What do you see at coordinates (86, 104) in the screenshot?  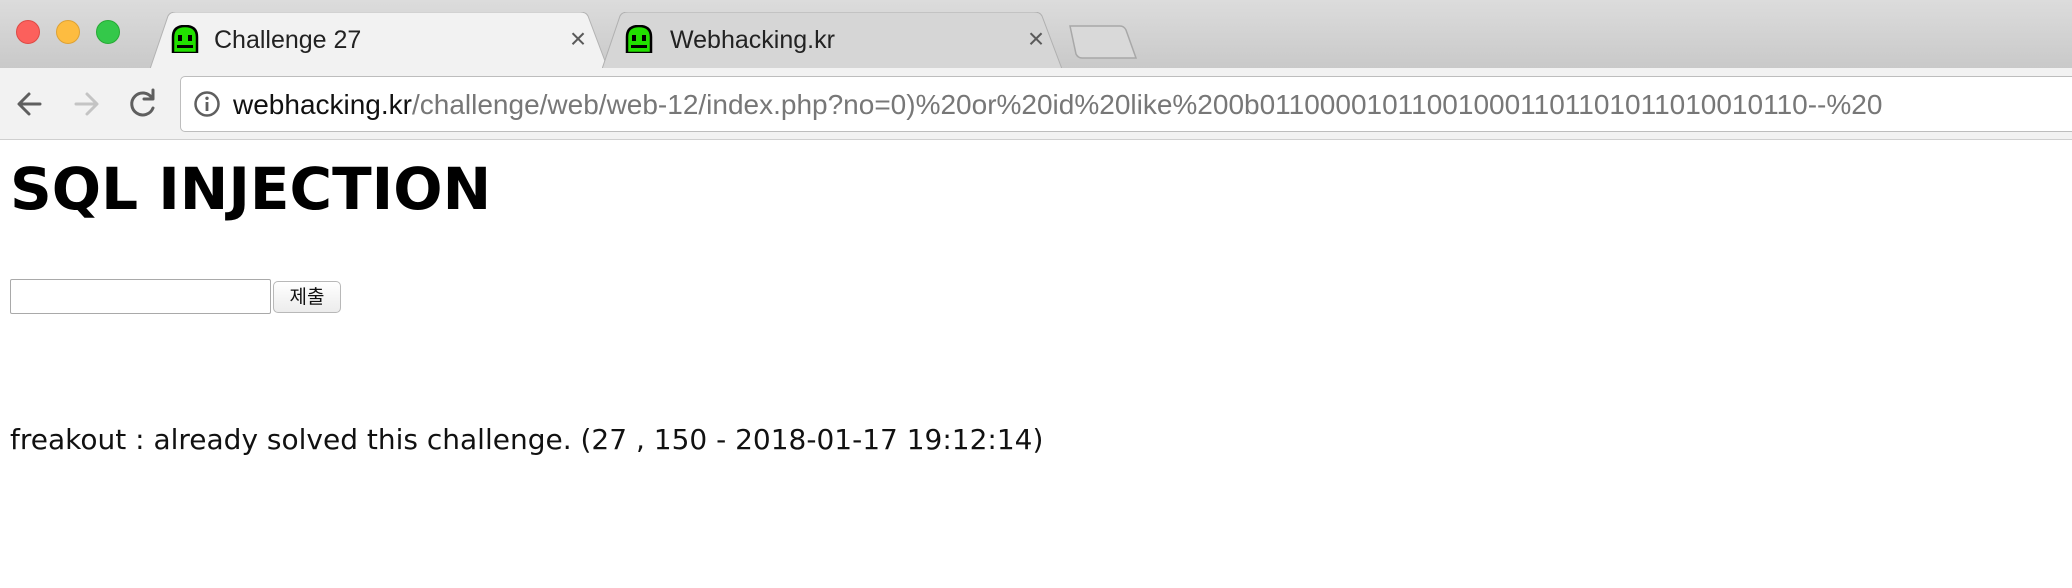 I see `forward-arrow-icon` at bounding box center [86, 104].